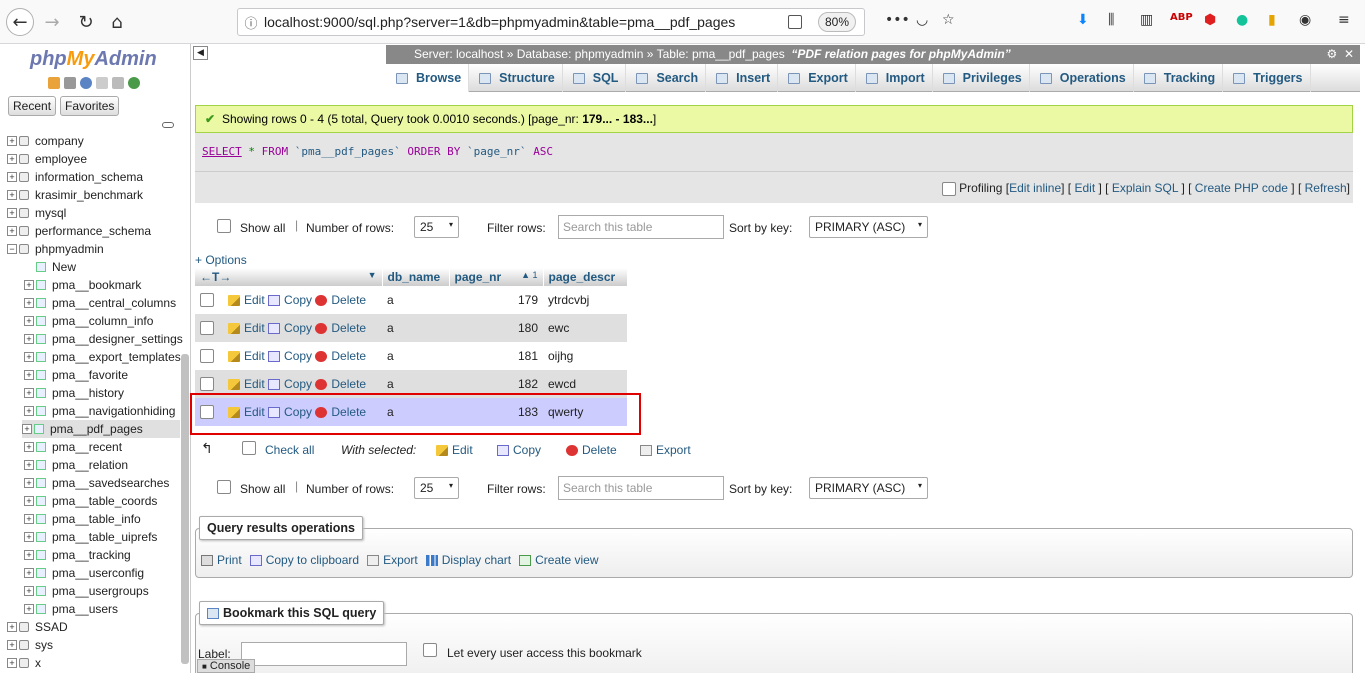 The width and height of the screenshot is (1365, 673). Describe the element at coordinates (981, 78) in the screenshot. I see `tab-privileges: Privileges` at that location.